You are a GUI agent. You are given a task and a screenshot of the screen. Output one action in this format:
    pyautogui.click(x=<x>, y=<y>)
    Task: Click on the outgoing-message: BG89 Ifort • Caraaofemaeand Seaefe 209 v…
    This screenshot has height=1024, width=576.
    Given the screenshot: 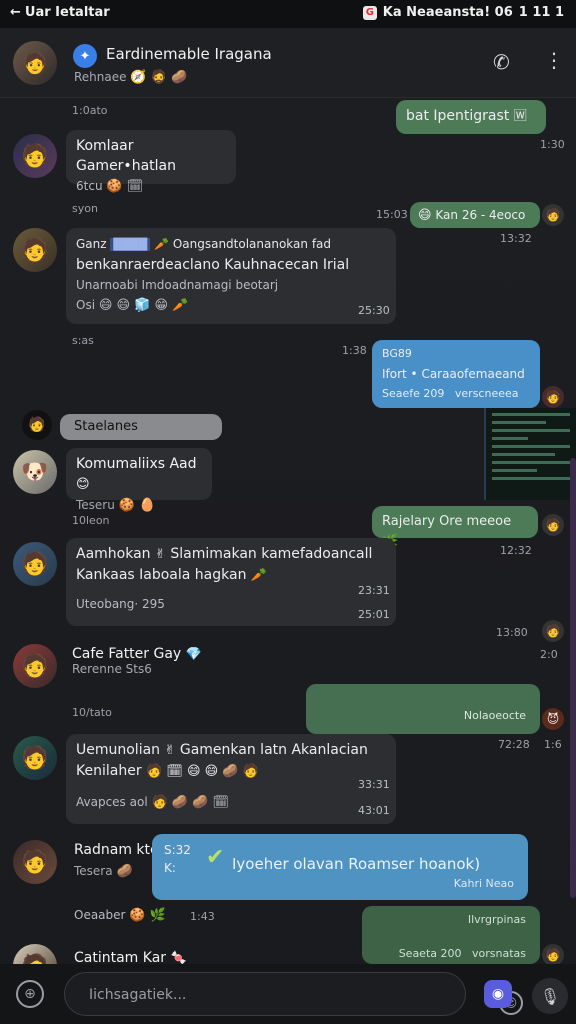 What is the action you would take?
    pyautogui.click(x=456, y=374)
    